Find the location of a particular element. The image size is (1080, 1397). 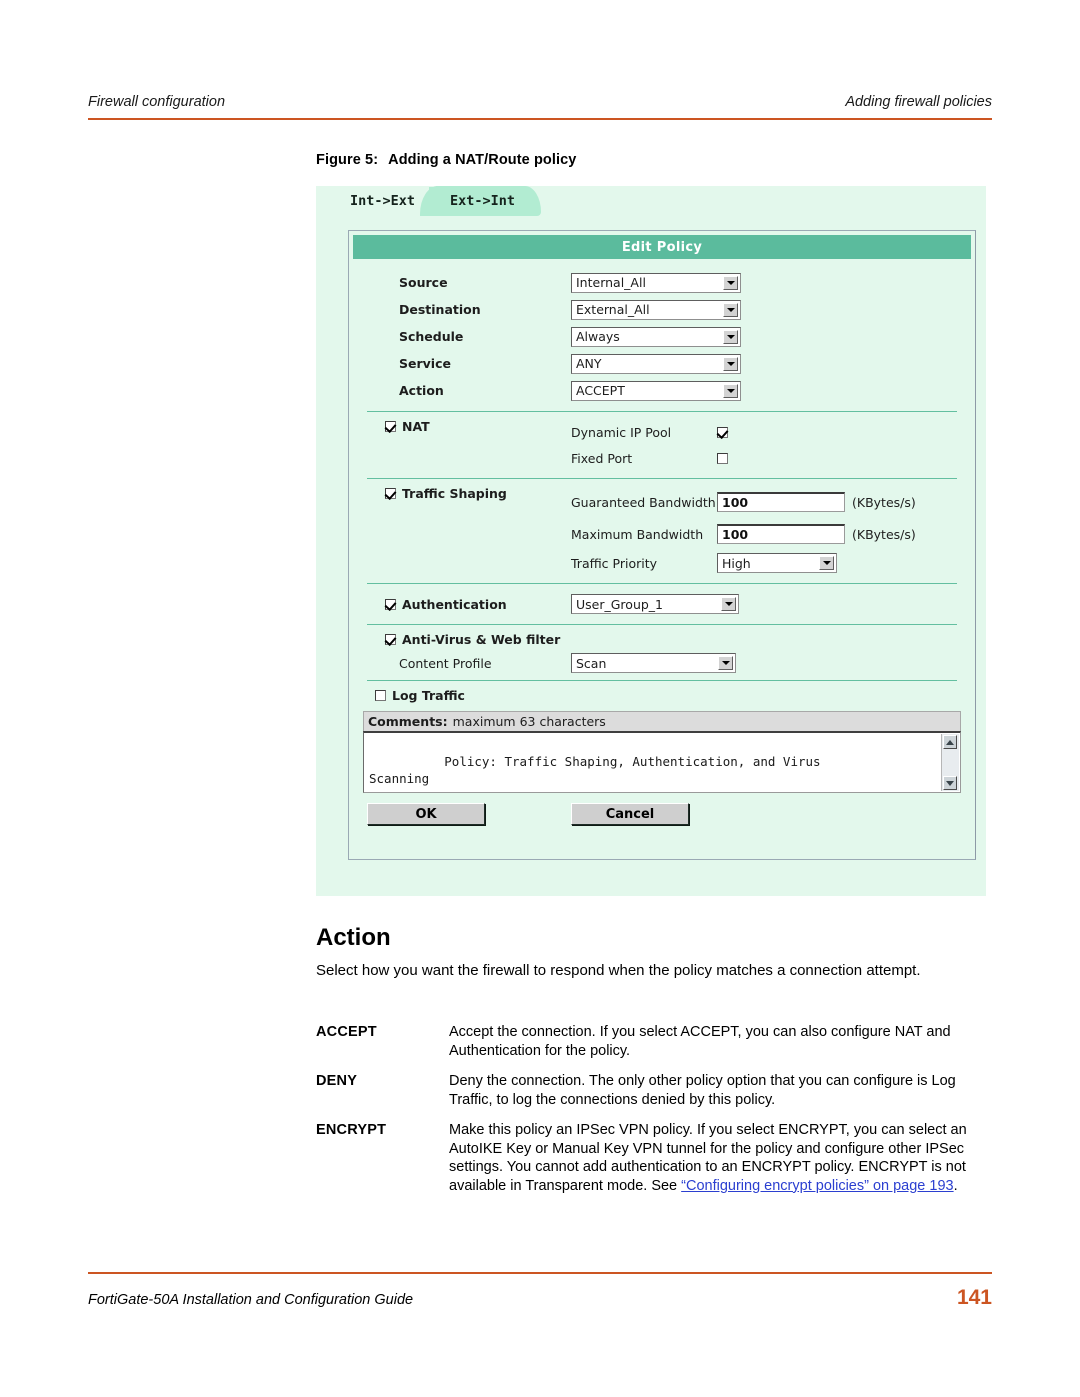

cancel-button: Cancel is located at coordinates (630, 814).